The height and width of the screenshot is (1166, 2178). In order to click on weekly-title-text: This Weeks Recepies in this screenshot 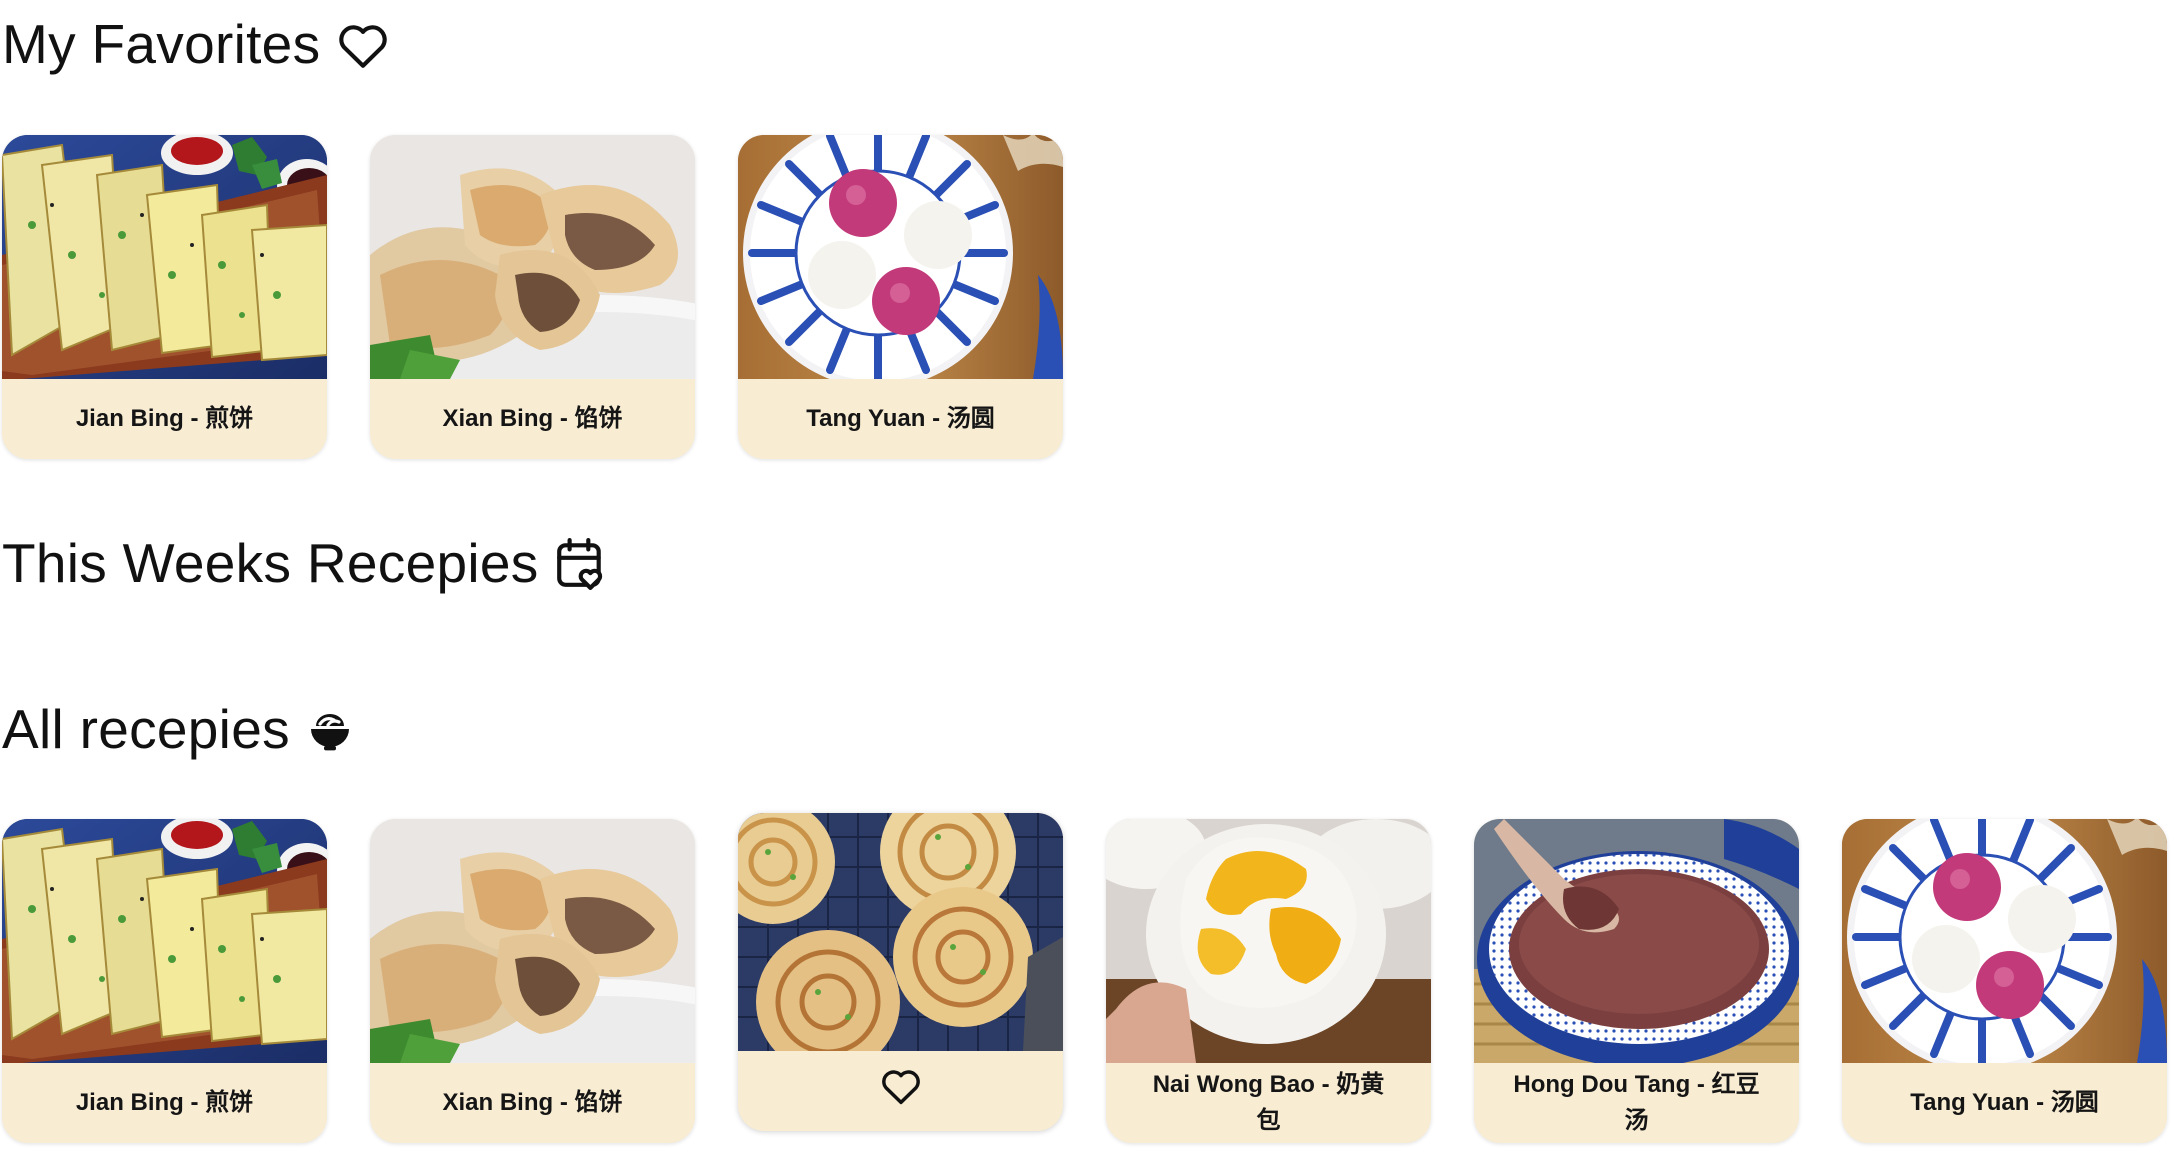, I will do `click(270, 563)`.